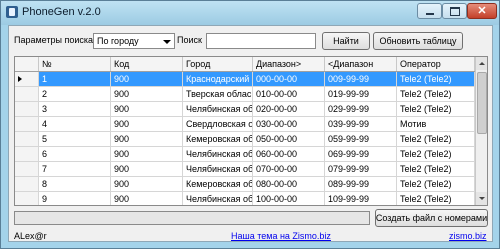  What do you see at coordinates (482, 103) in the screenshot?
I see `scroll-thumb` at bounding box center [482, 103].